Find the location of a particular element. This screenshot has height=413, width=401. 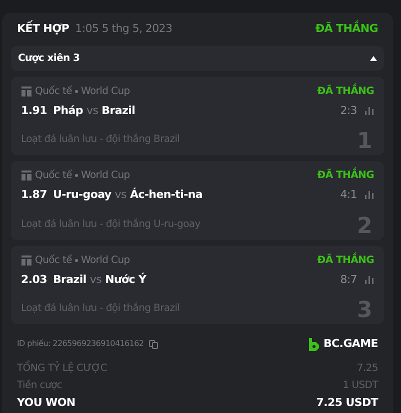

brand-name: BC.GAME is located at coordinates (350, 344).